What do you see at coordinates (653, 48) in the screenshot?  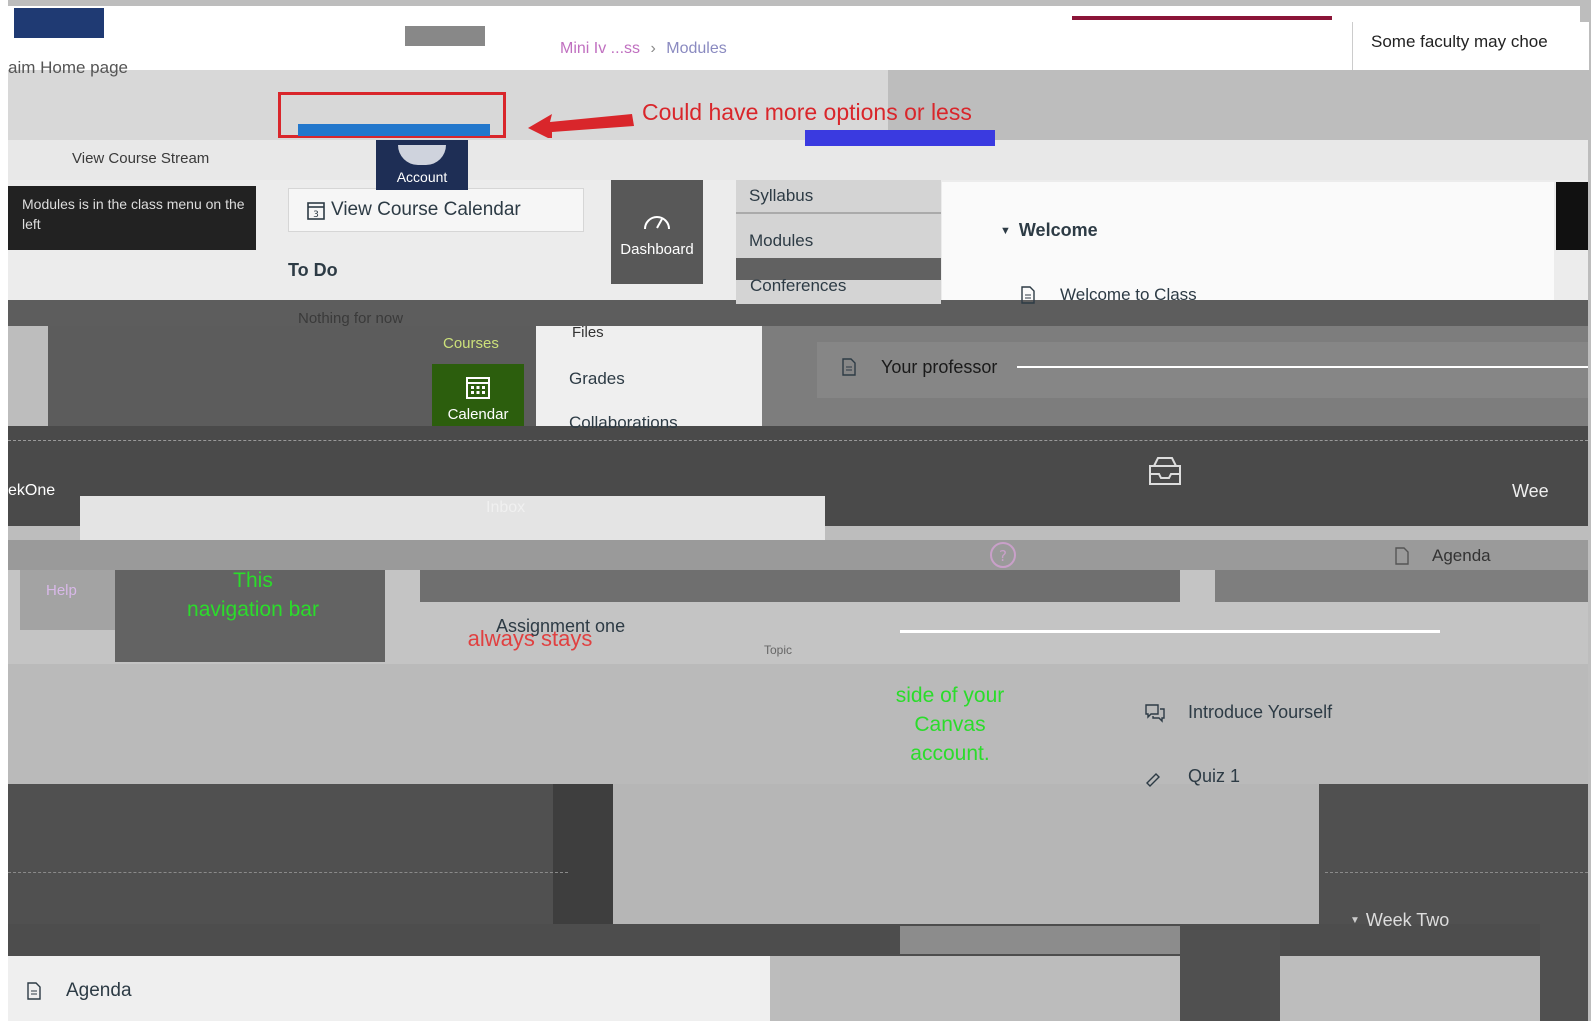 I see `chevron-right-icon: ›` at bounding box center [653, 48].